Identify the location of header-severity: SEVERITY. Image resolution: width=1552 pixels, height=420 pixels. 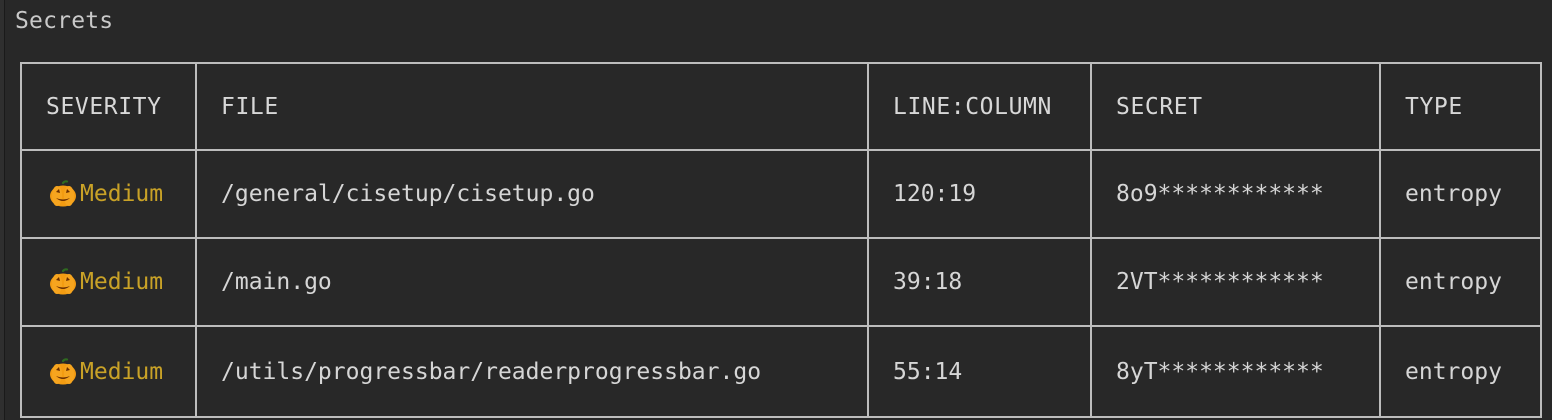
(108, 106).